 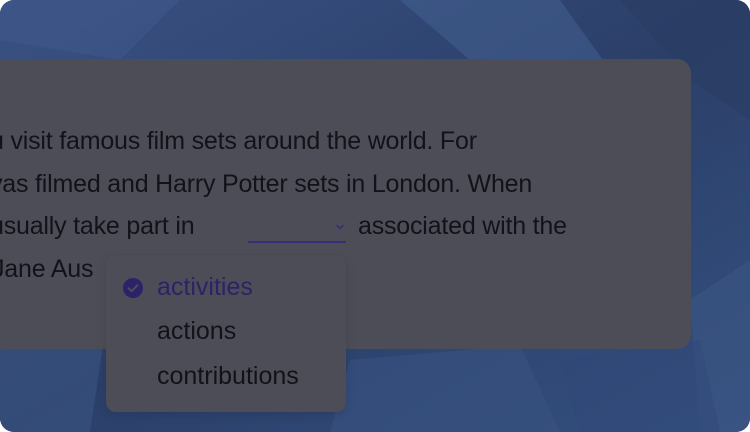 What do you see at coordinates (228, 376) in the screenshot?
I see `dropdown-option-contributions: contributions` at bounding box center [228, 376].